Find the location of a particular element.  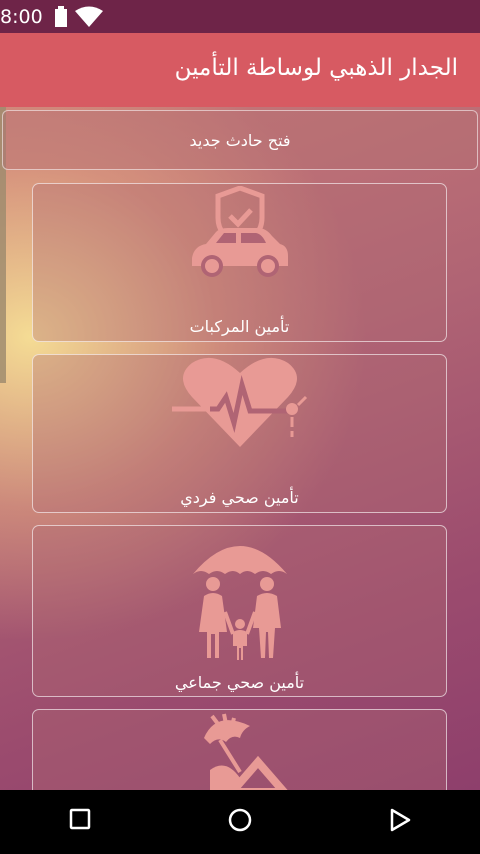

app-title: الجدار الذهبي لوساطة التأمين is located at coordinates (316, 68).